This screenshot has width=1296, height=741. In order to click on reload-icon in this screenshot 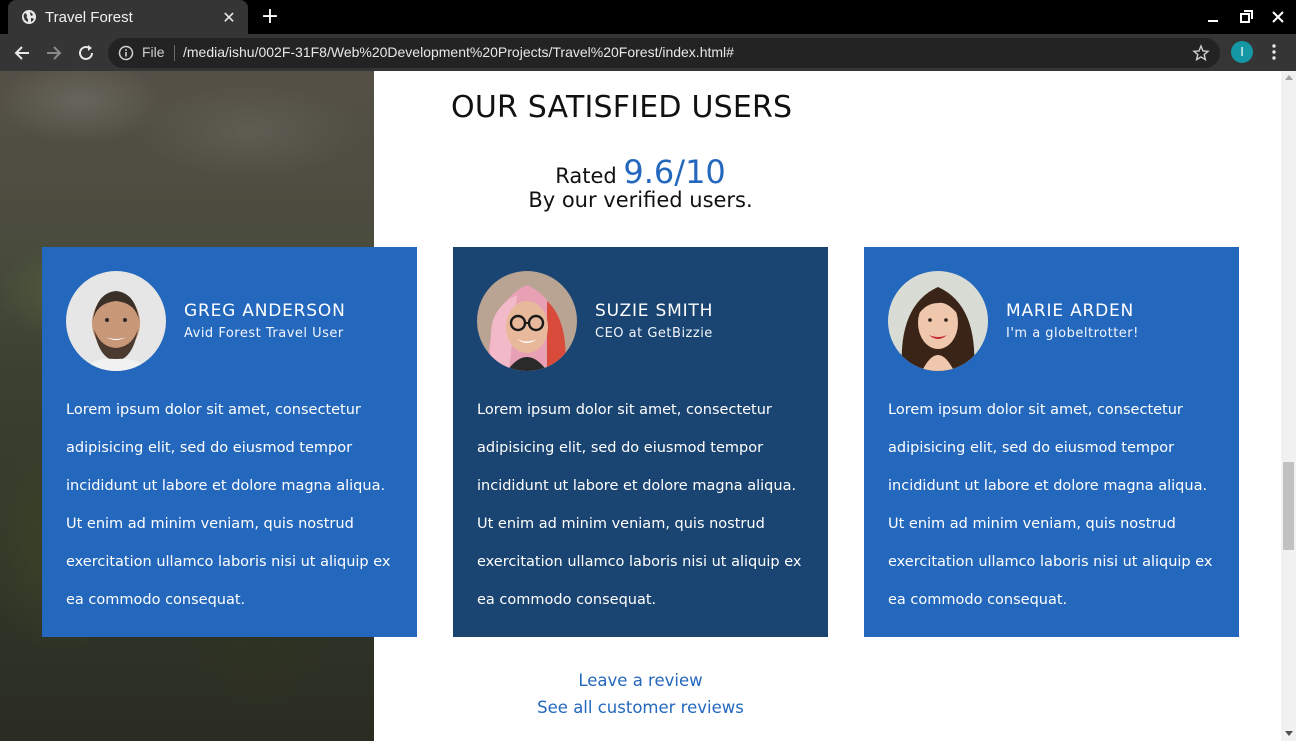, I will do `click(86, 53)`.